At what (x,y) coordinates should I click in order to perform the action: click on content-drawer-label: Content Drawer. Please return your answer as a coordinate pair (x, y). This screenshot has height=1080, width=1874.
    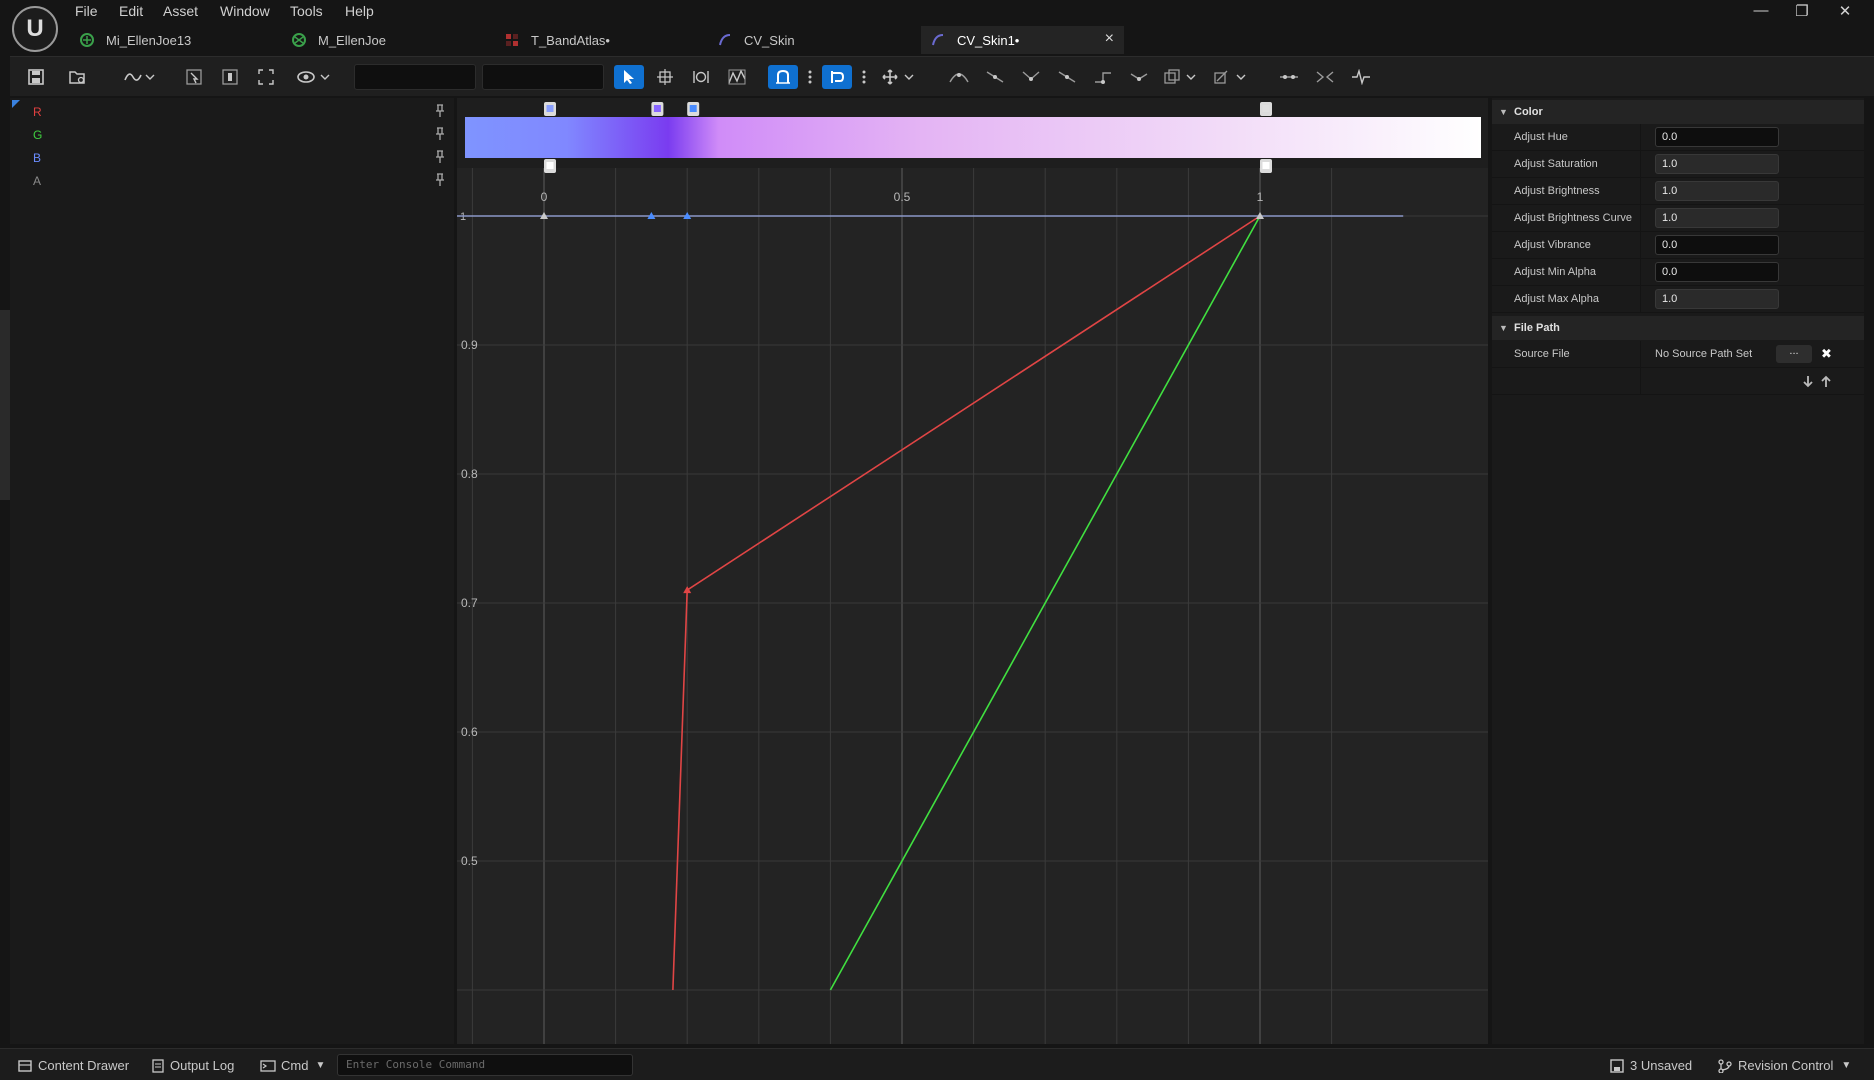
    Looking at the image, I should click on (84, 1065).